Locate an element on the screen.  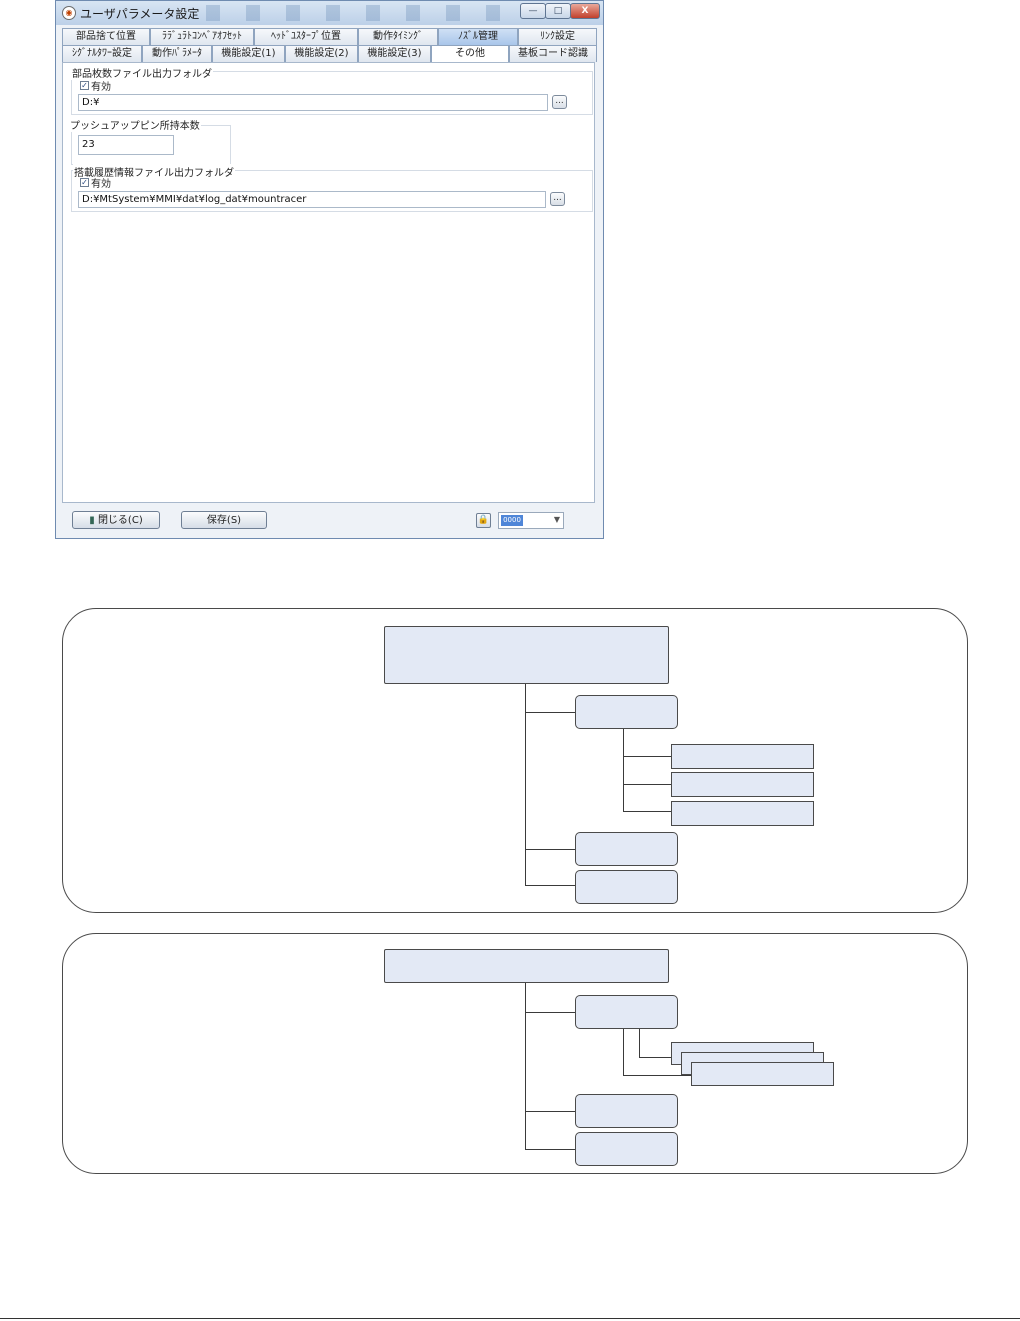
window-title: ユーザパラメータ設定 is located at coordinates (140, 14).